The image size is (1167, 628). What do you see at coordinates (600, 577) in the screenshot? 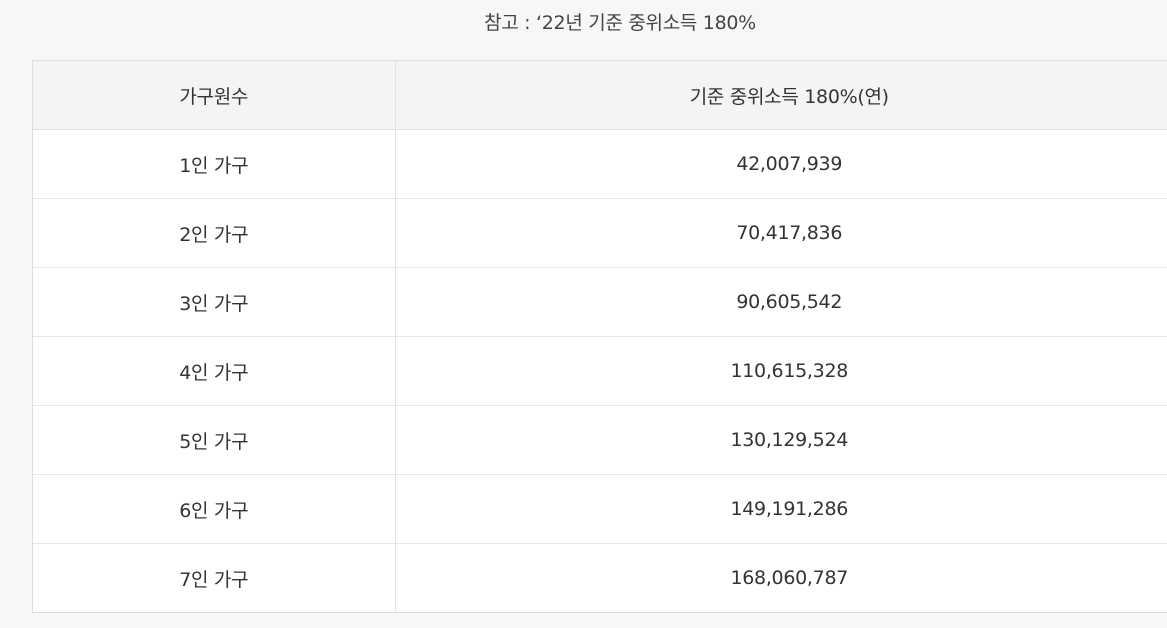
I see `table-row: 7인 가구 168,060,787` at bounding box center [600, 577].